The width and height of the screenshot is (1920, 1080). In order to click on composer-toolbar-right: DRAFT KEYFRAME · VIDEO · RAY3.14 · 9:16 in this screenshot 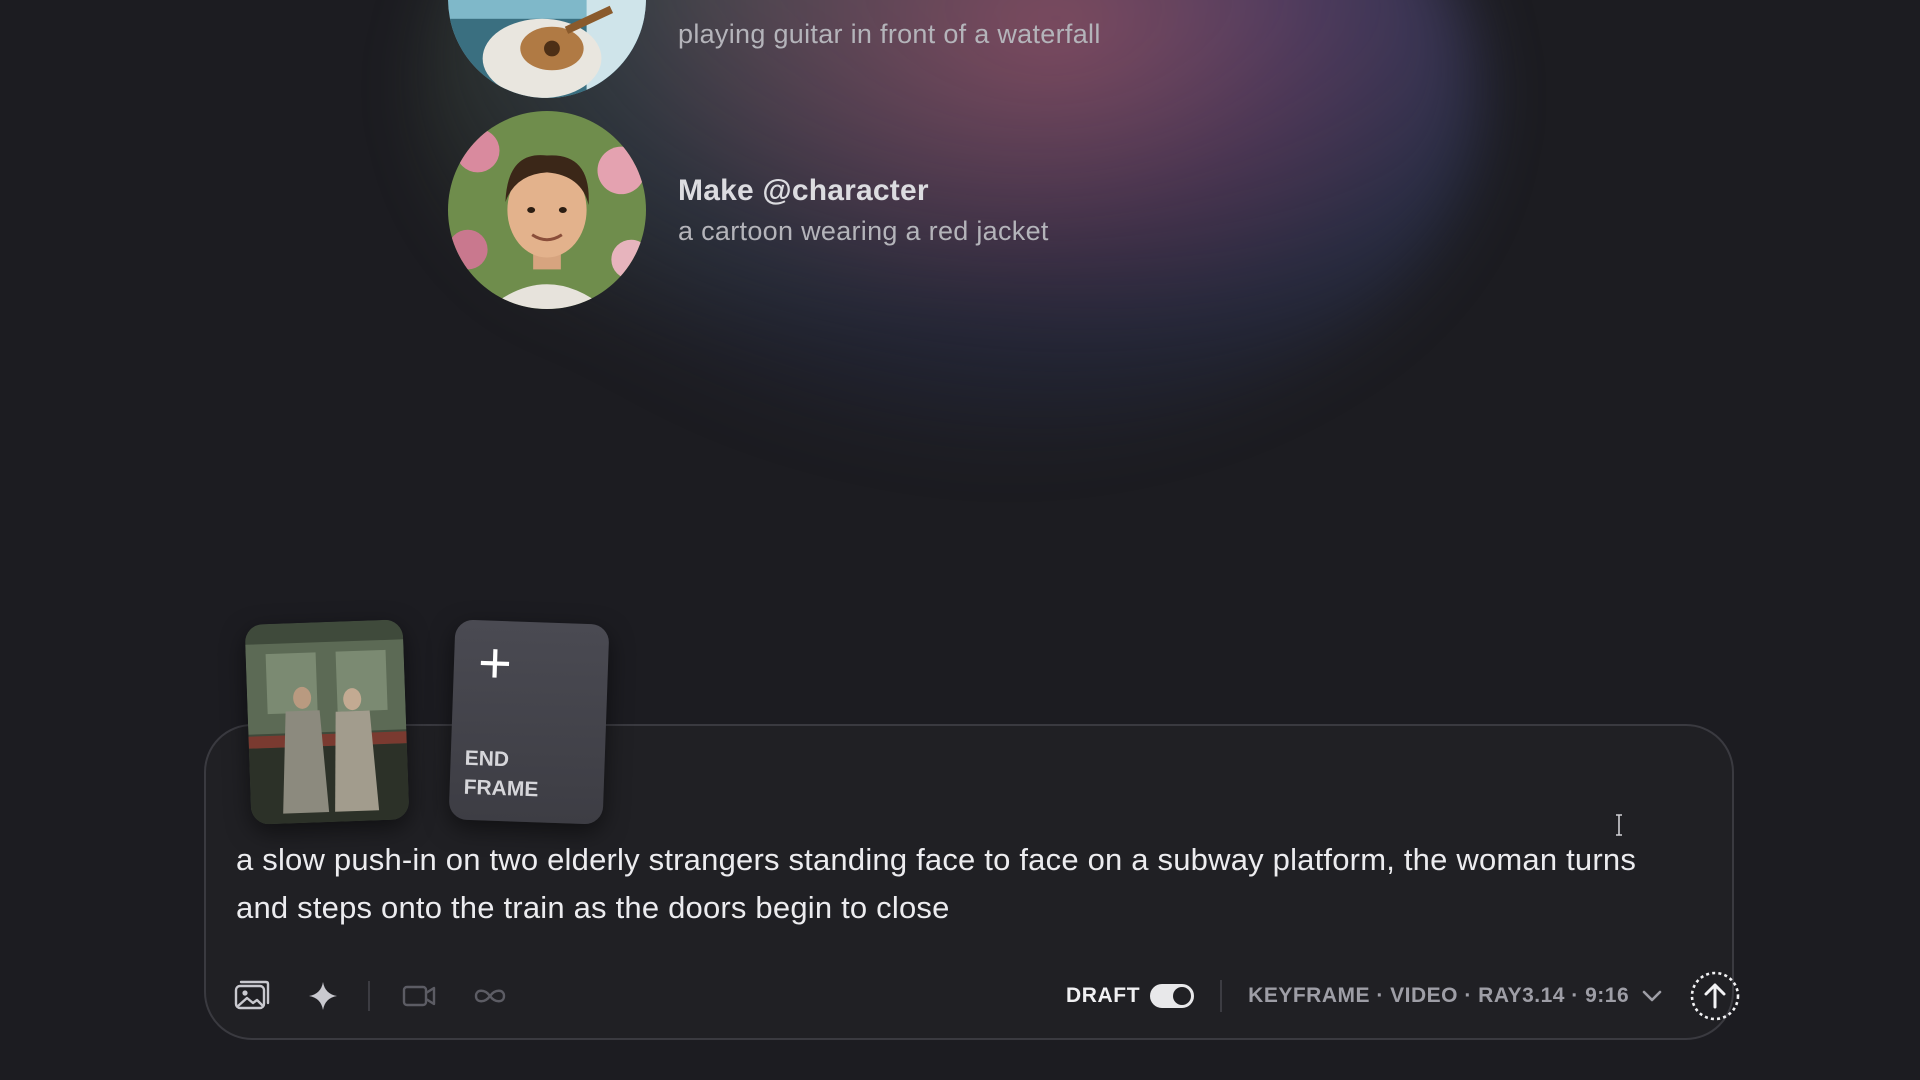, I will do `click(1403, 996)`.